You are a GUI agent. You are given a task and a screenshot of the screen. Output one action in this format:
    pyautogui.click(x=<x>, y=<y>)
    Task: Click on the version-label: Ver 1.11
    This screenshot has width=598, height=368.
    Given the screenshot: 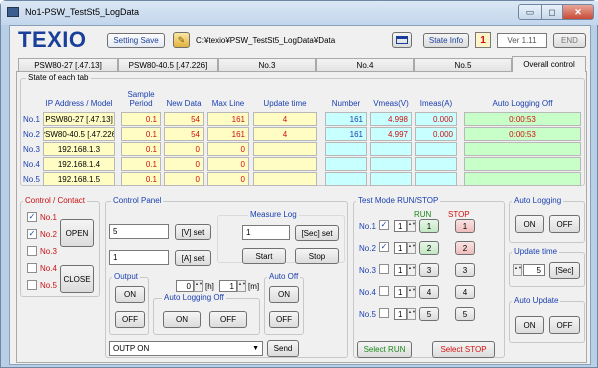 What is the action you would take?
    pyautogui.click(x=522, y=40)
    